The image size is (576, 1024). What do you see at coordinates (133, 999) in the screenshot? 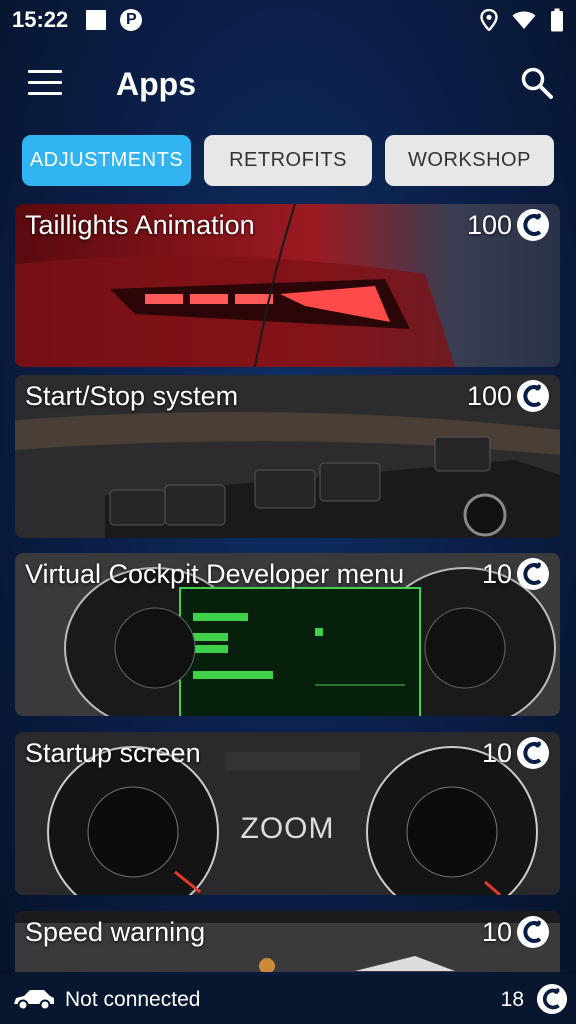
I see `connection-status: Not connected` at bounding box center [133, 999].